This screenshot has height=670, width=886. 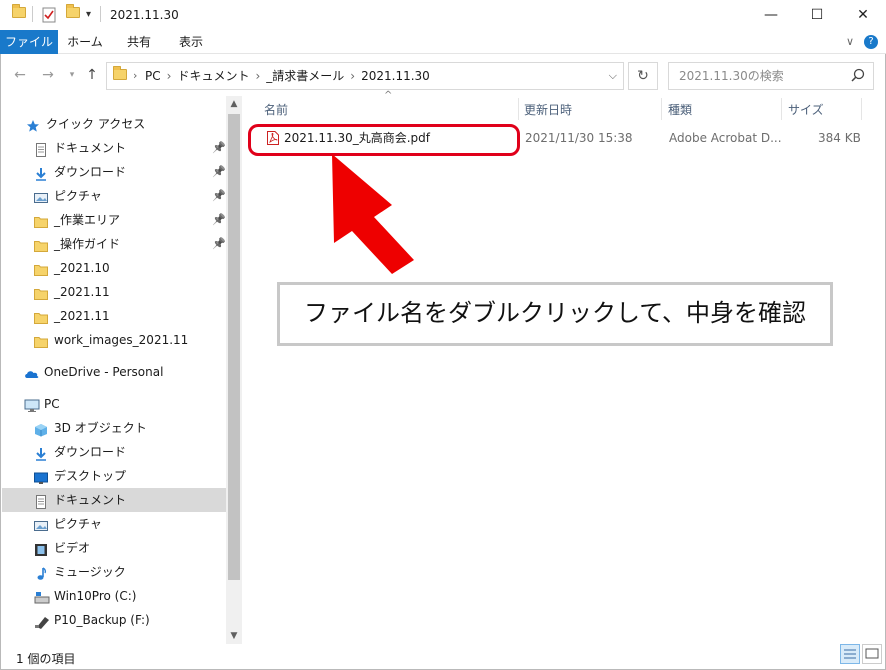 I want to click on sidebar-item: ビデオ, so click(x=113, y=548).